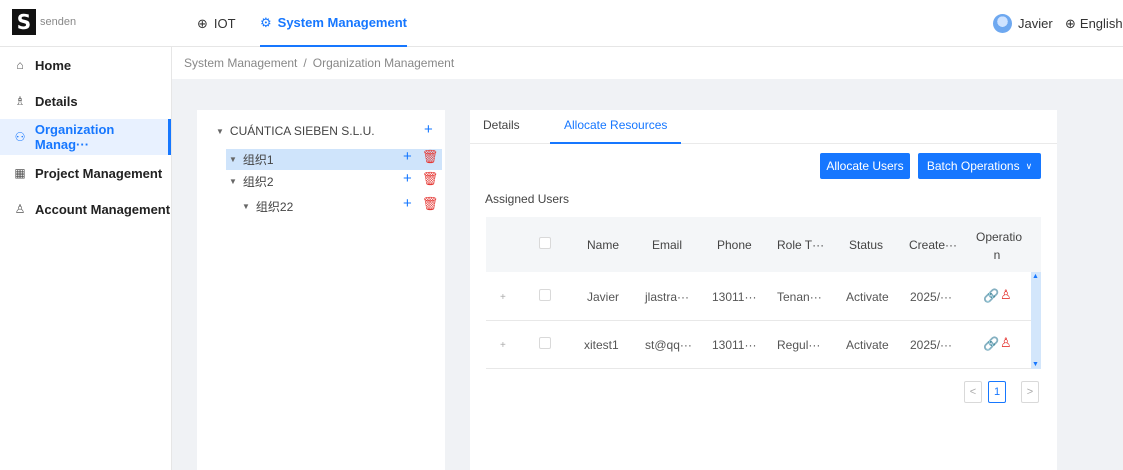  Describe the element at coordinates (74, 137) in the screenshot. I see `sidebar-item-label: Organization Manag···` at that location.